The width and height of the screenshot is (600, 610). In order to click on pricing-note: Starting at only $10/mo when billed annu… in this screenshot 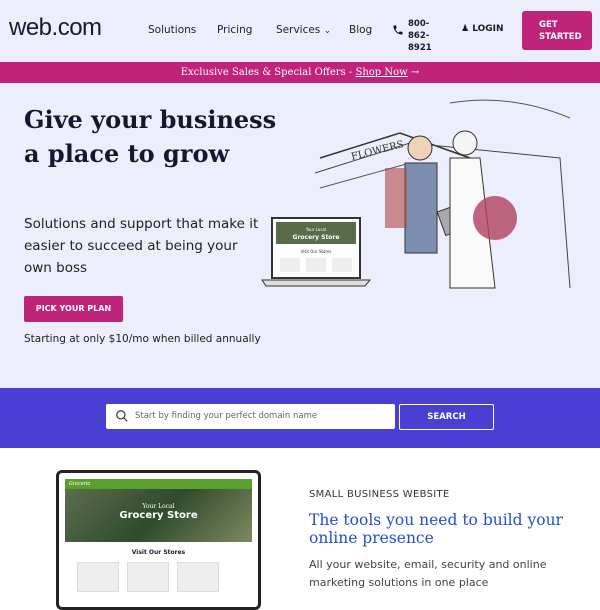, I will do `click(142, 339)`.